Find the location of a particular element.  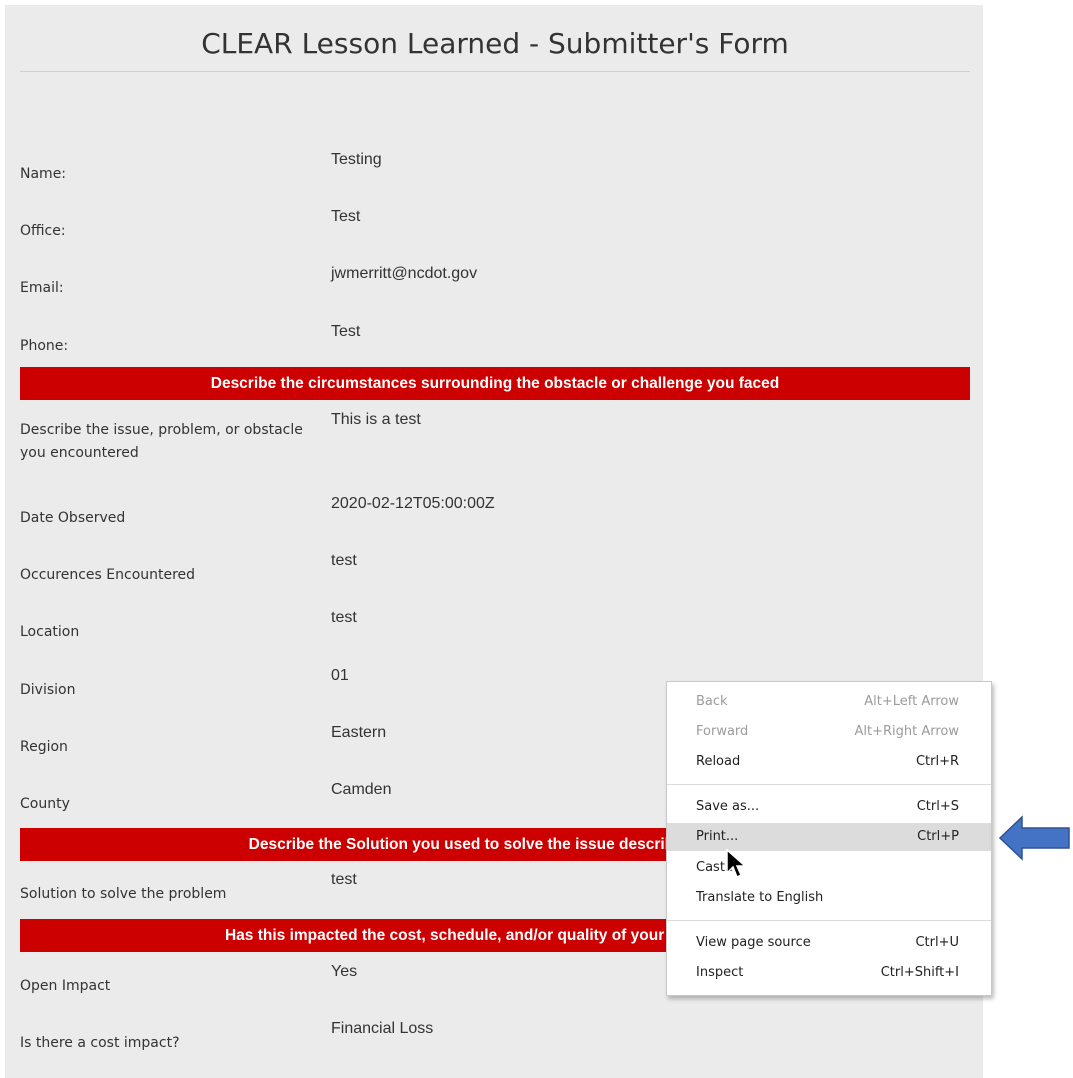

field-label: Division is located at coordinates (48, 690).